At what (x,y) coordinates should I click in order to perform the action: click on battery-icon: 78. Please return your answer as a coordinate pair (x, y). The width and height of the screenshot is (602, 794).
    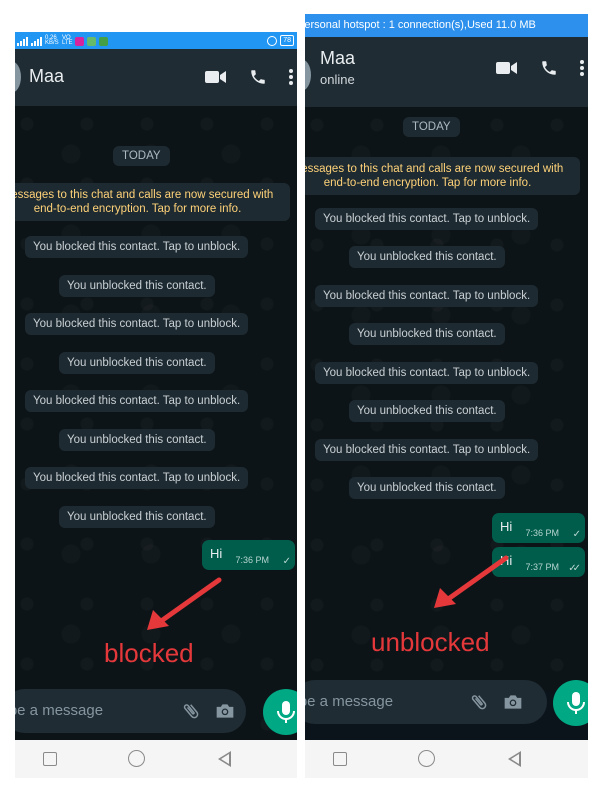
    Looking at the image, I should click on (287, 40).